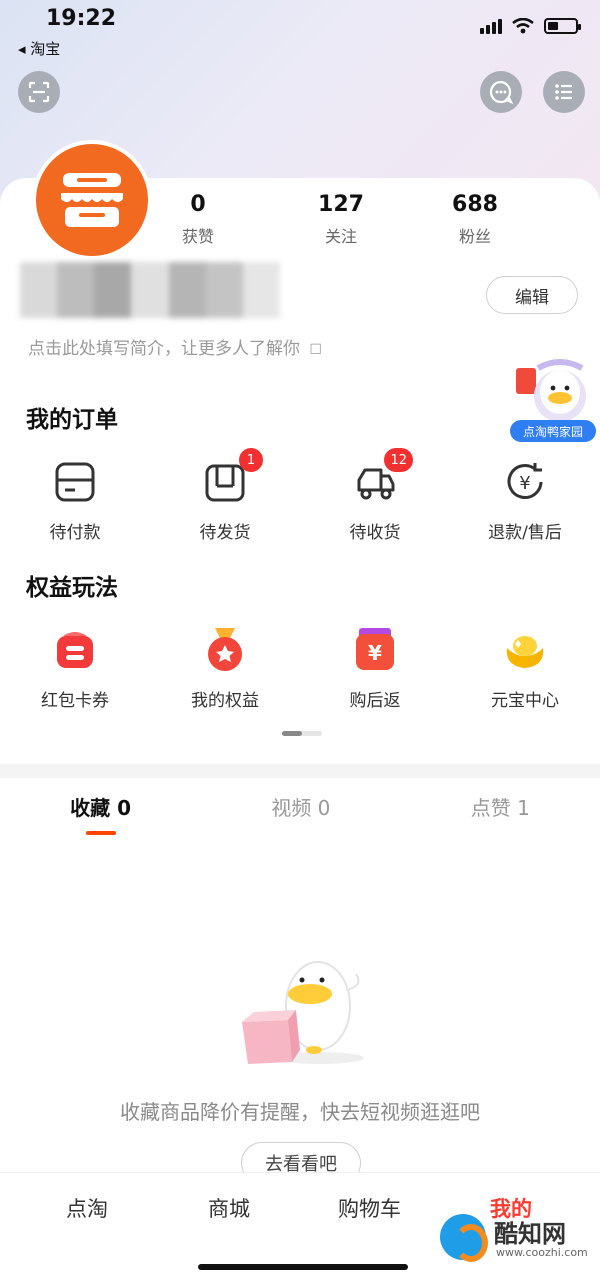  I want to click on order-pending-shipment: 1 待发货, so click(225, 495).